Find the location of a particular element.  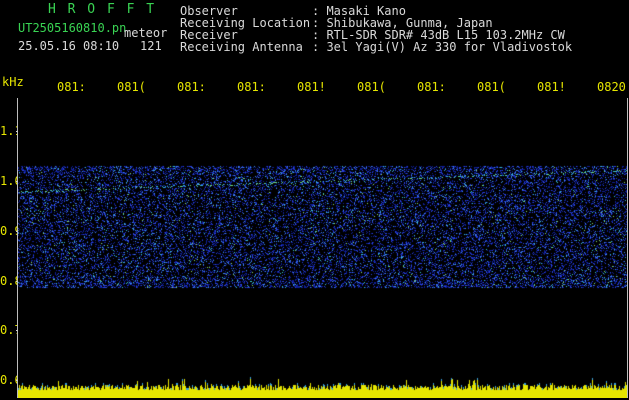

filename-label: UT2505160810.pn is located at coordinates (72, 28).